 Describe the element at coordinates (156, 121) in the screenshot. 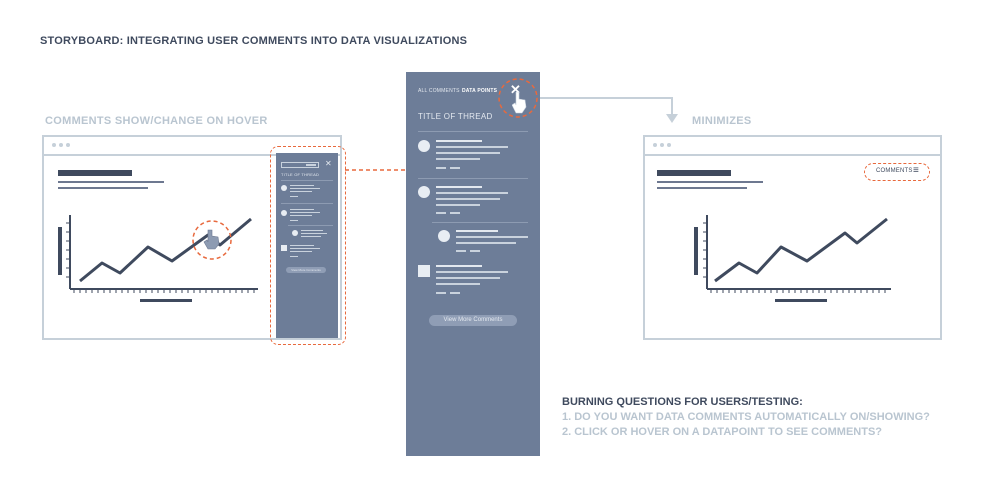

I see `caption-left: COMMENTS SHOW/CHANGE ON HOVER` at that location.